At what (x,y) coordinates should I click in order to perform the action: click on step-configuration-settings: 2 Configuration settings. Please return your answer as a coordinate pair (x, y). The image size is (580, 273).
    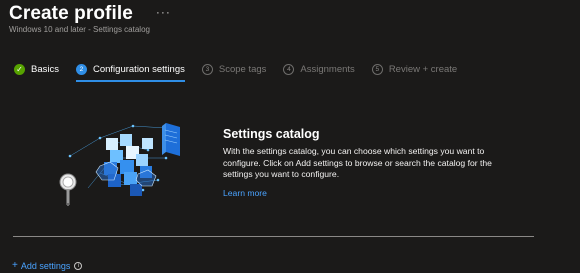
    Looking at the image, I should click on (130, 71).